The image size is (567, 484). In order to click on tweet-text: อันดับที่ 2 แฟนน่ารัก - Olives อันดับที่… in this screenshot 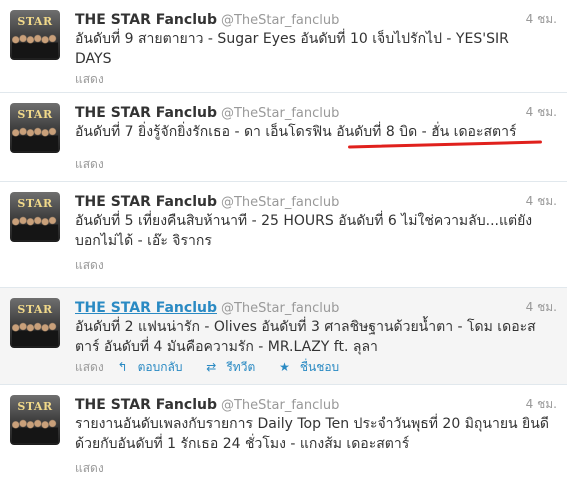, I will do `click(305, 337)`.